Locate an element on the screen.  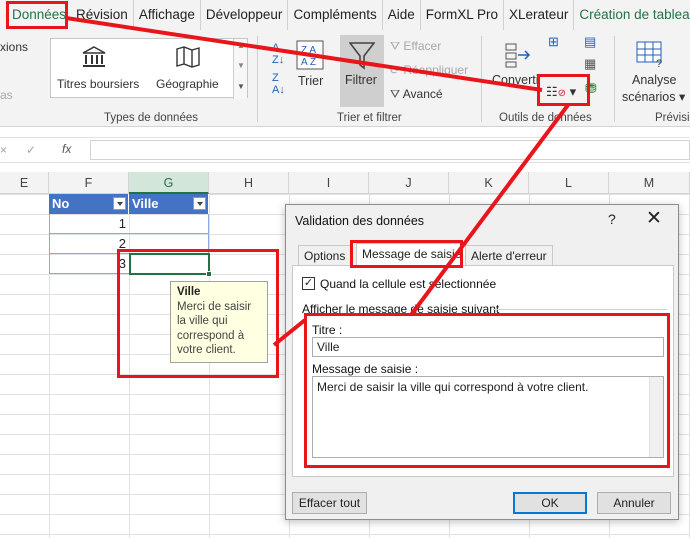
highlight-message-tab is located at coordinates (406, 254).